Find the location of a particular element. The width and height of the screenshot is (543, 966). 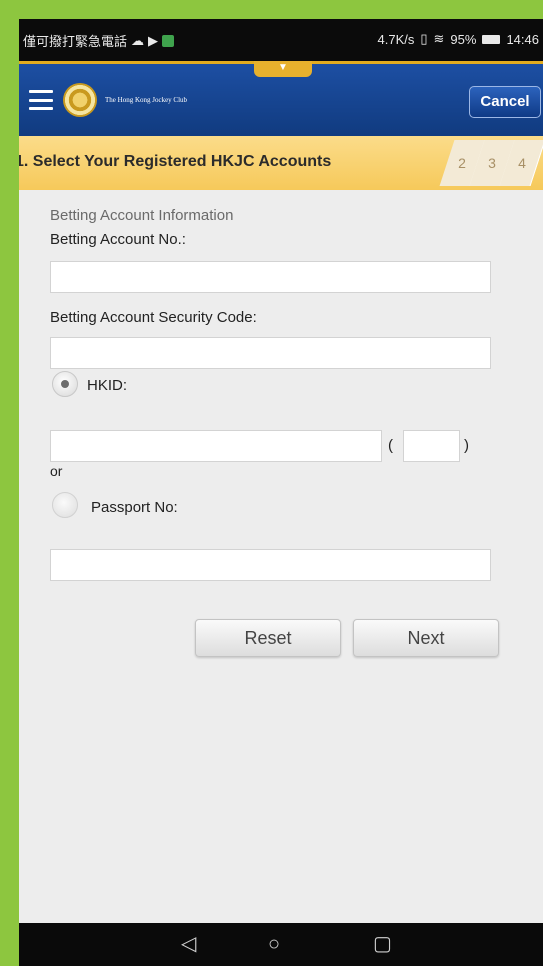

hkid-radio is located at coordinates (65, 384).